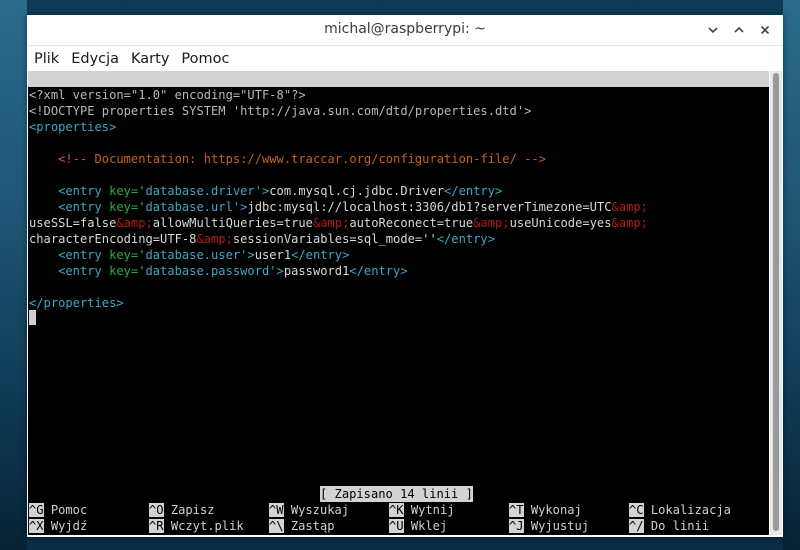 This screenshot has width=800, height=550. What do you see at coordinates (669, 526) in the screenshot?
I see `shortcut-go-to-line: ^/ Do linii` at bounding box center [669, 526].